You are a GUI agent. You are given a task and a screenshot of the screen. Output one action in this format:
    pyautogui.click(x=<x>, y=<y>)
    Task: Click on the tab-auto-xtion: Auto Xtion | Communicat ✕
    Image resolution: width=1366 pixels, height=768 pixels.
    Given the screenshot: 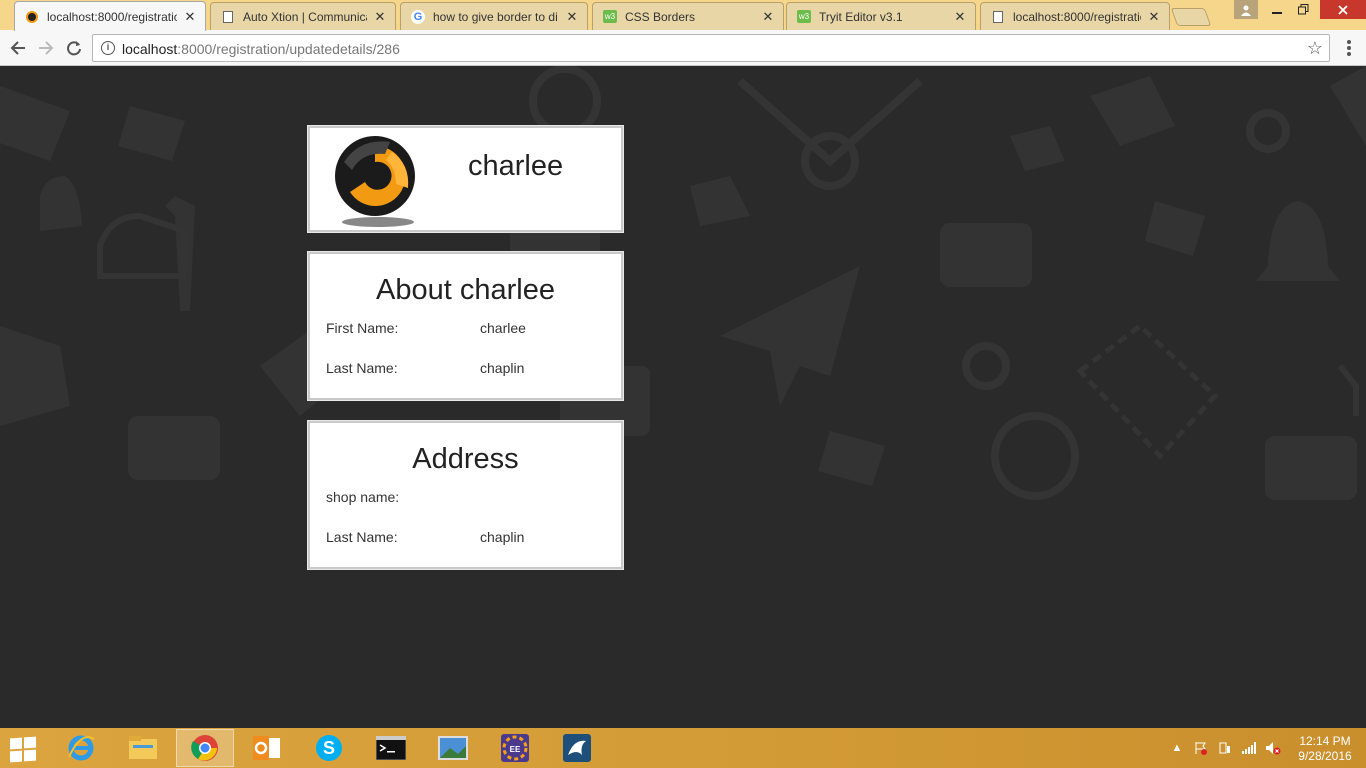 What is the action you would take?
    pyautogui.click(x=303, y=16)
    